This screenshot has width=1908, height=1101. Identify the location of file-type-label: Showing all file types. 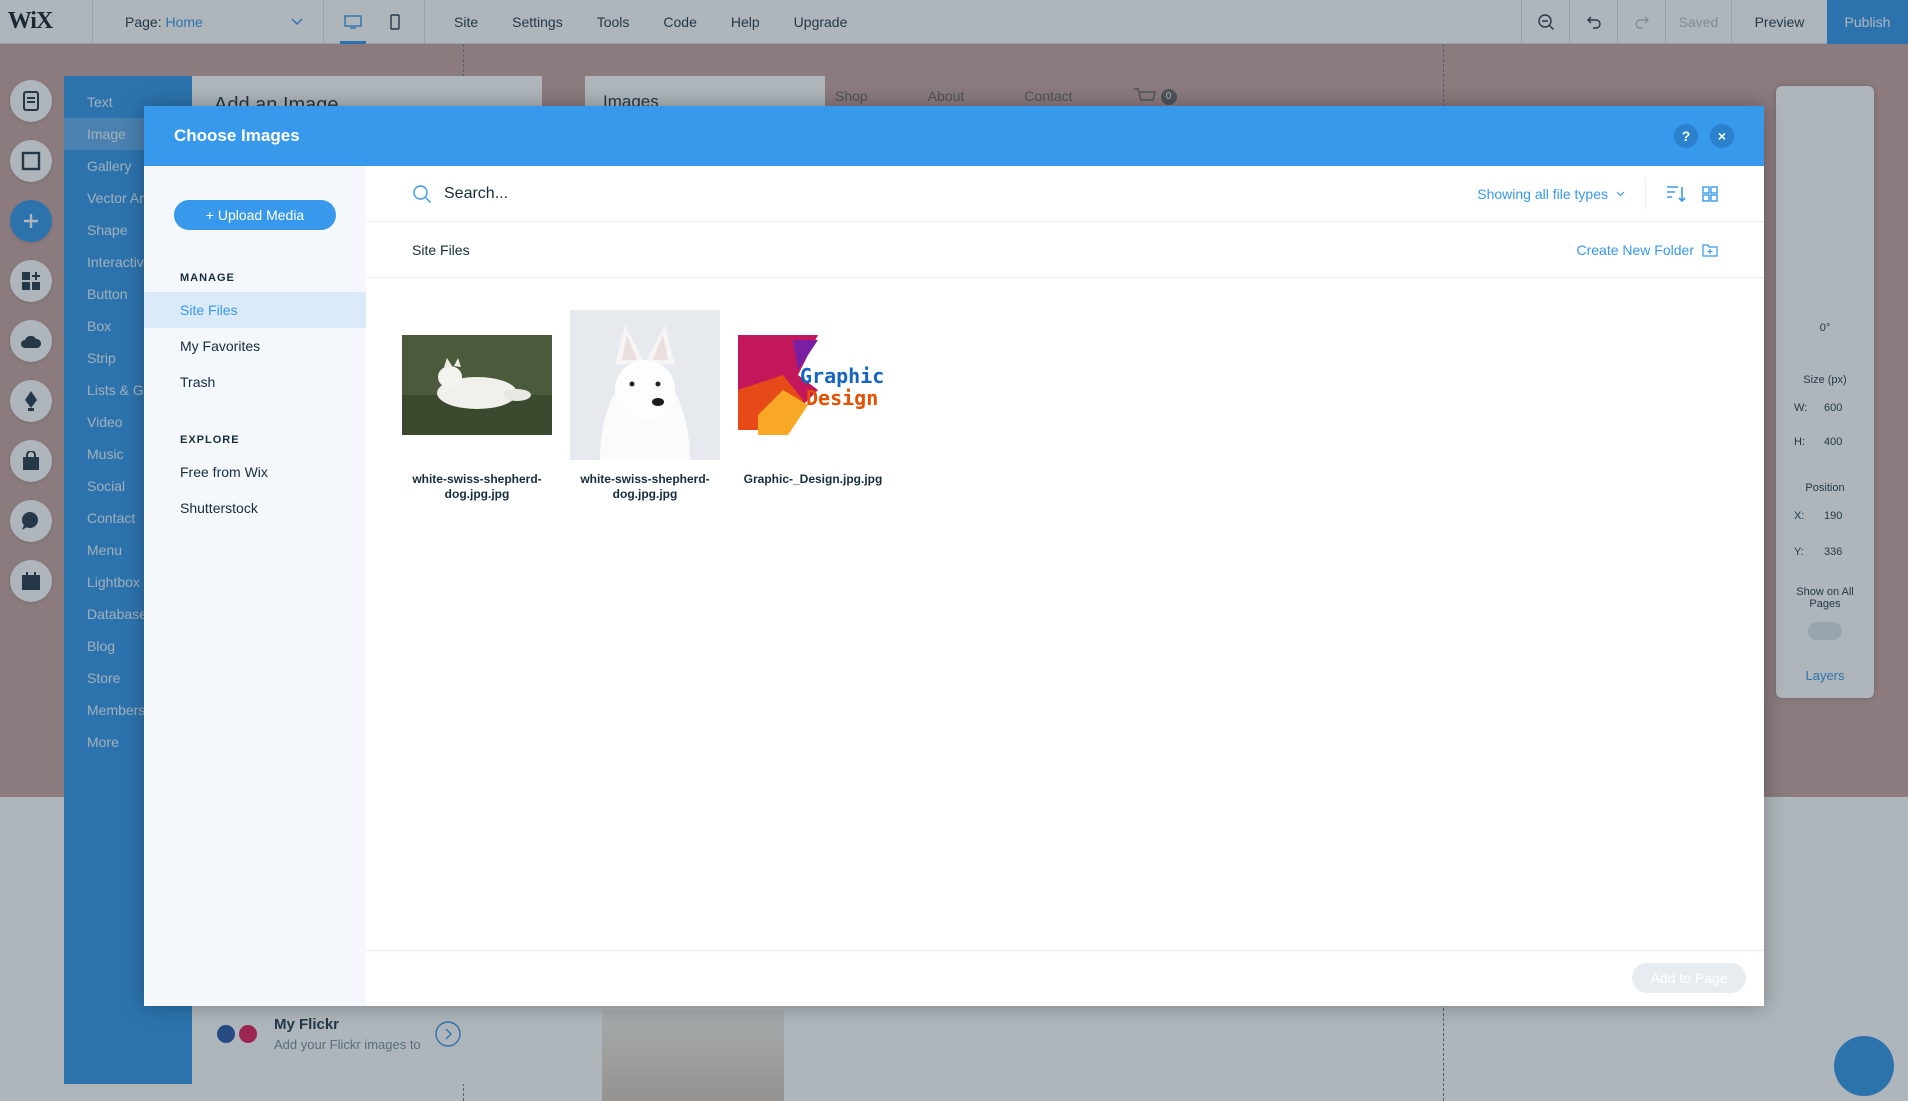
(1542, 193).